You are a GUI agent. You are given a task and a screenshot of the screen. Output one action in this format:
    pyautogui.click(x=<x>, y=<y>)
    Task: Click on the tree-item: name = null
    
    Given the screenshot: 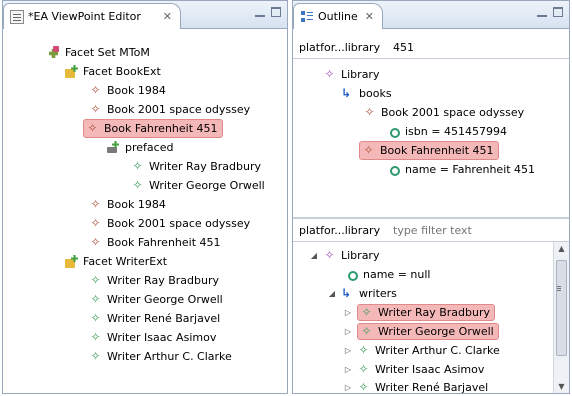 What is the action you would take?
    pyautogui.click(x=387, y=274)
    